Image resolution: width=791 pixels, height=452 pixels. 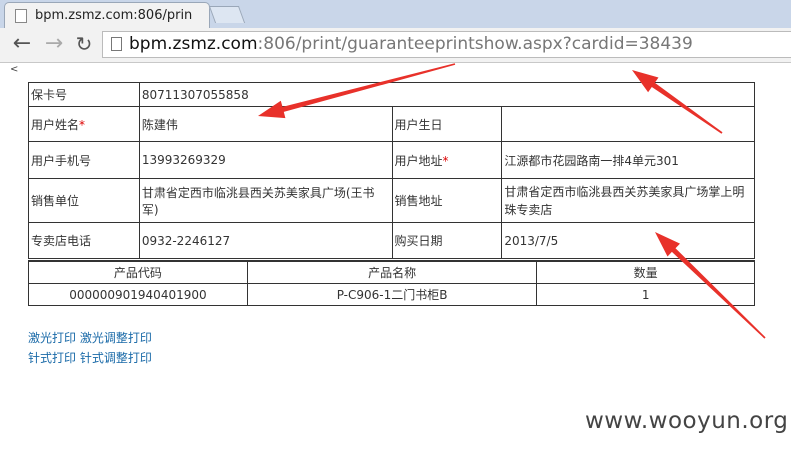 What do you see at coordinates (628, 240) in the screenshot?
I see `purchase-date-value: 2013/7/5` at bounding box center [628, 240].